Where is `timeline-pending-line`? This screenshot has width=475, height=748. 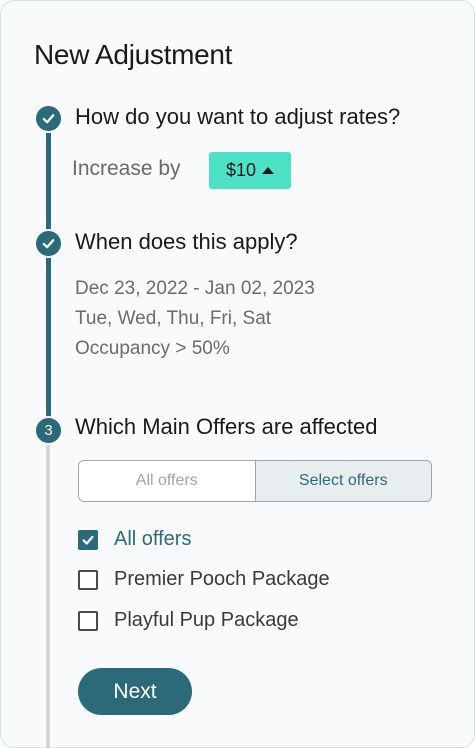
timeline-pending-line is located at coordinates (48, 589).